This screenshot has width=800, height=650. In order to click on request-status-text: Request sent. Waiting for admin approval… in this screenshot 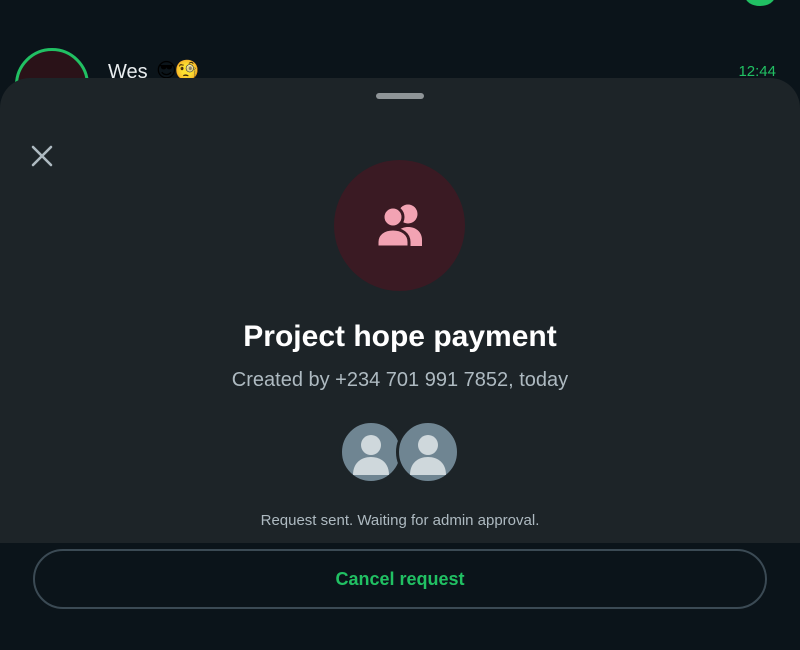, I will do `click(400, 520)`.